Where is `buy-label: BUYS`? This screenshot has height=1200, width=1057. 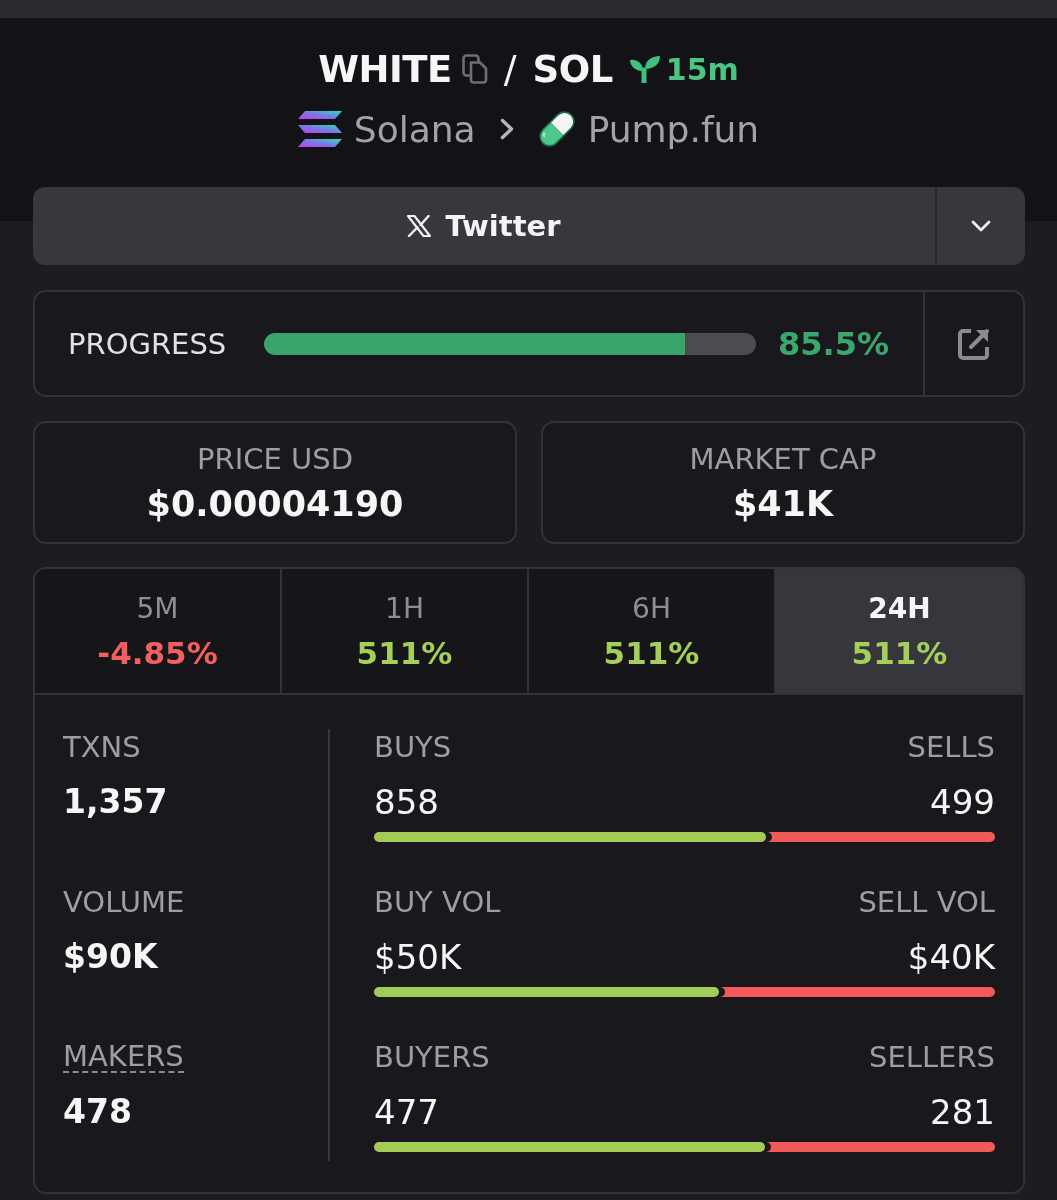
buy-label: BUYS is located at coordinates (413, 747).